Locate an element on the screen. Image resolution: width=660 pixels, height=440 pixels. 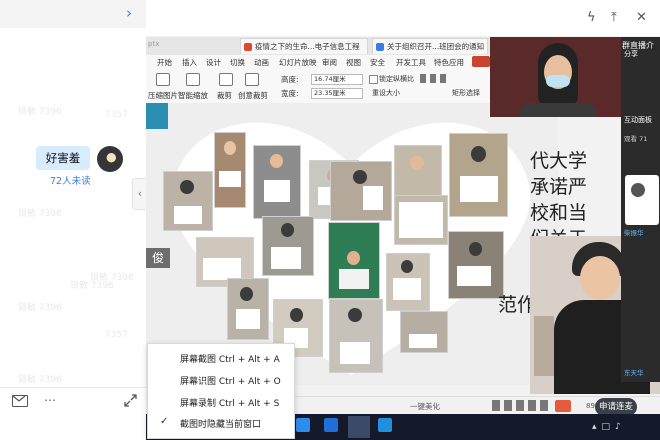
menu-item-hide-window: 截图时隐藏当前窗口 is located at coordinates (220, 423).